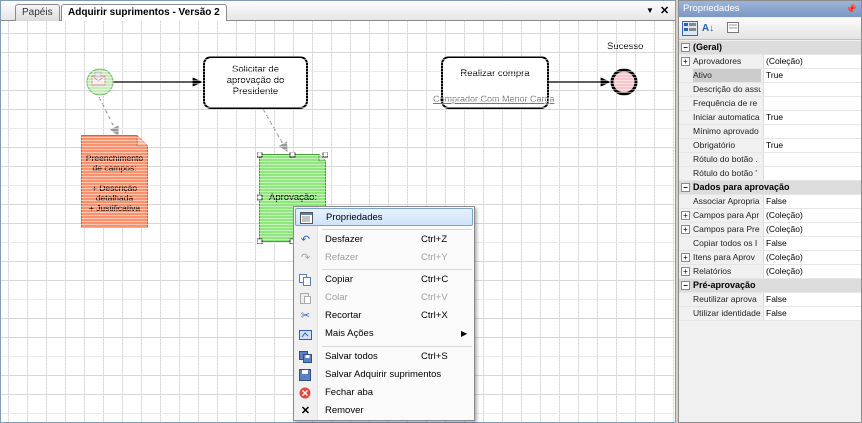  I want to click on property-name: Aprovadores, so click(717, 61).